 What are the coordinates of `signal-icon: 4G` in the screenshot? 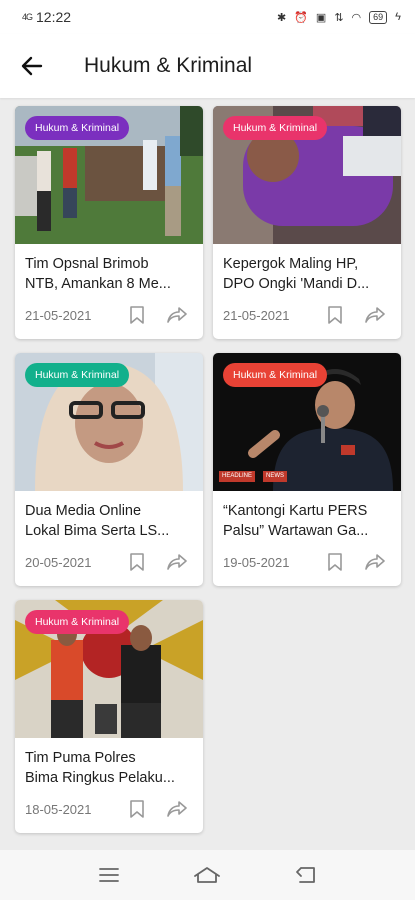 It's located at (27, 17).